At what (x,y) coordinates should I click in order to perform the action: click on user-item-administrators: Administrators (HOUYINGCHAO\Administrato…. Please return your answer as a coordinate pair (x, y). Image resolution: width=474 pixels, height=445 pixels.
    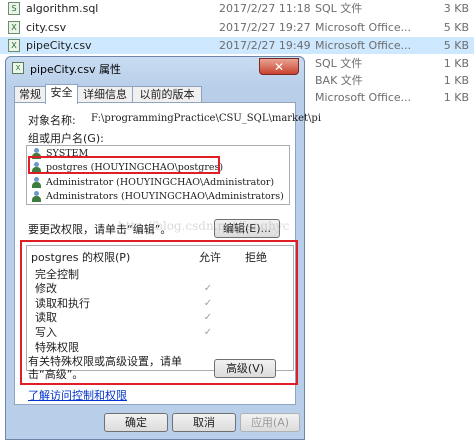
    Looking at the image, I should click on (157, 196).